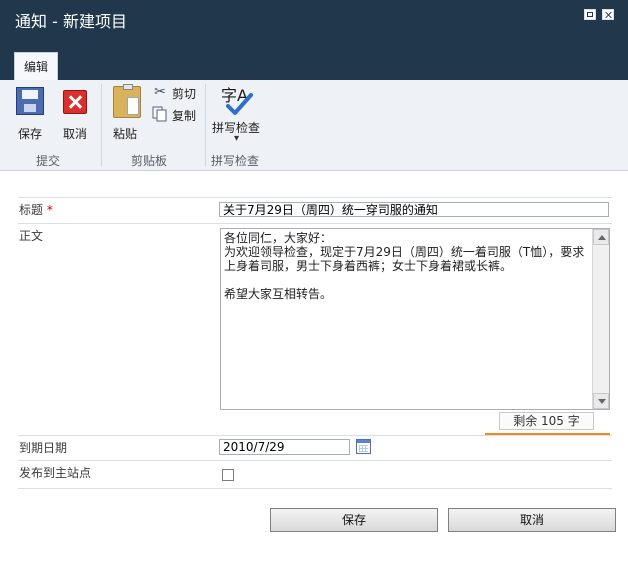 This screenshot has width=628, height=572. I want to click on scissors-icon: ✂, so click(160, 92).